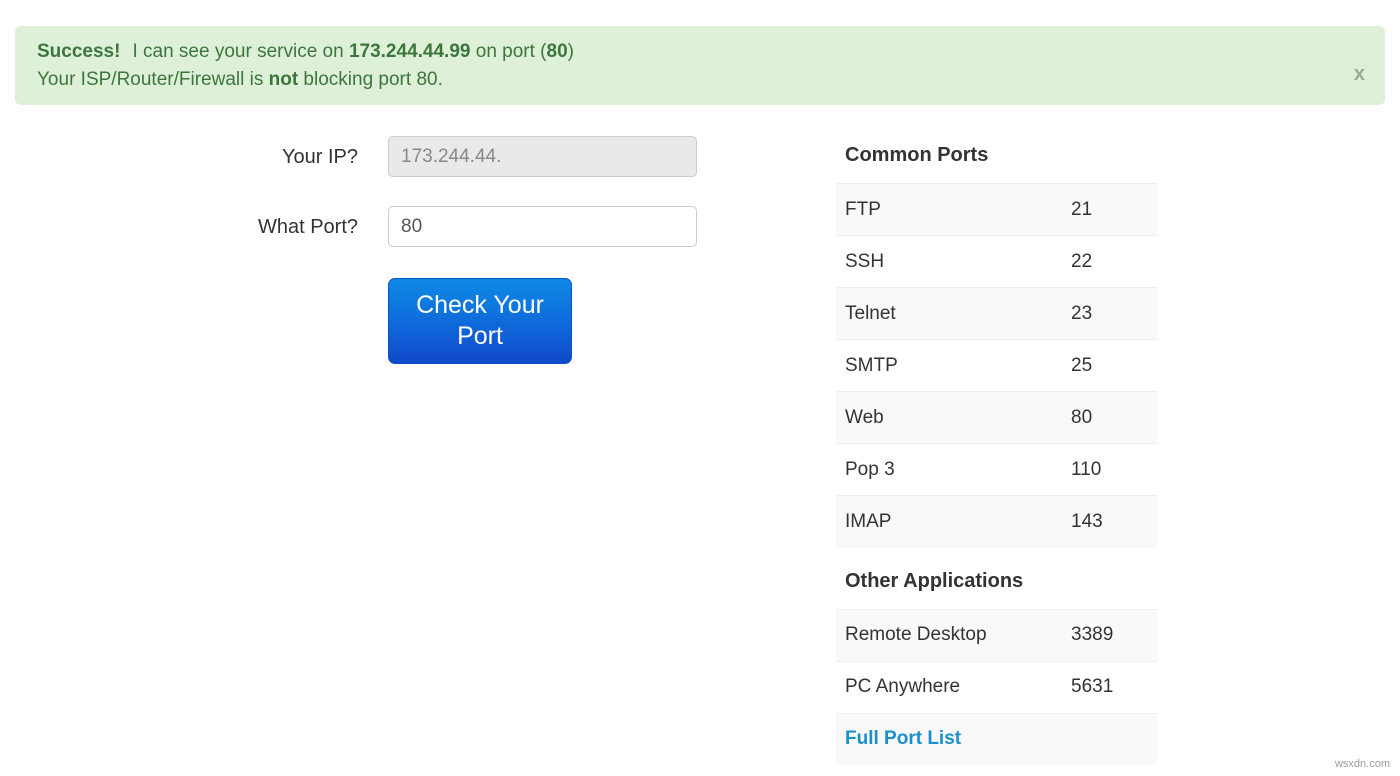 The height and width of the screenshot is (776, 1400). Describe the element at coordinates (409, 51) in the screenshot. I see `alert-ip-address: 173.244.44.99` at that location.